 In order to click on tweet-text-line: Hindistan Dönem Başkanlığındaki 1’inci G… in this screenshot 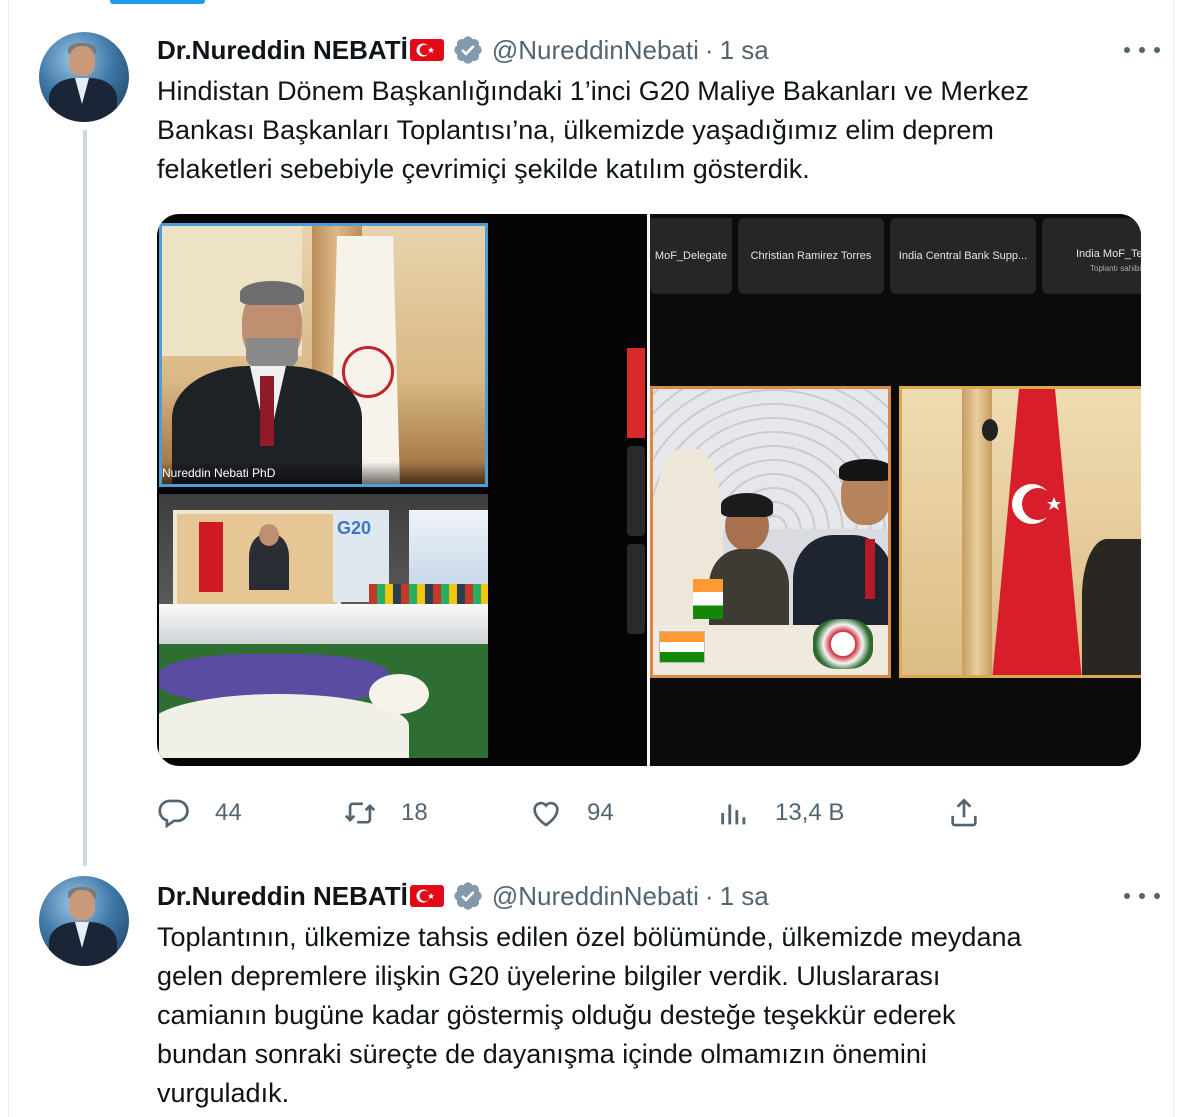, I will do `click(593, 91)`.